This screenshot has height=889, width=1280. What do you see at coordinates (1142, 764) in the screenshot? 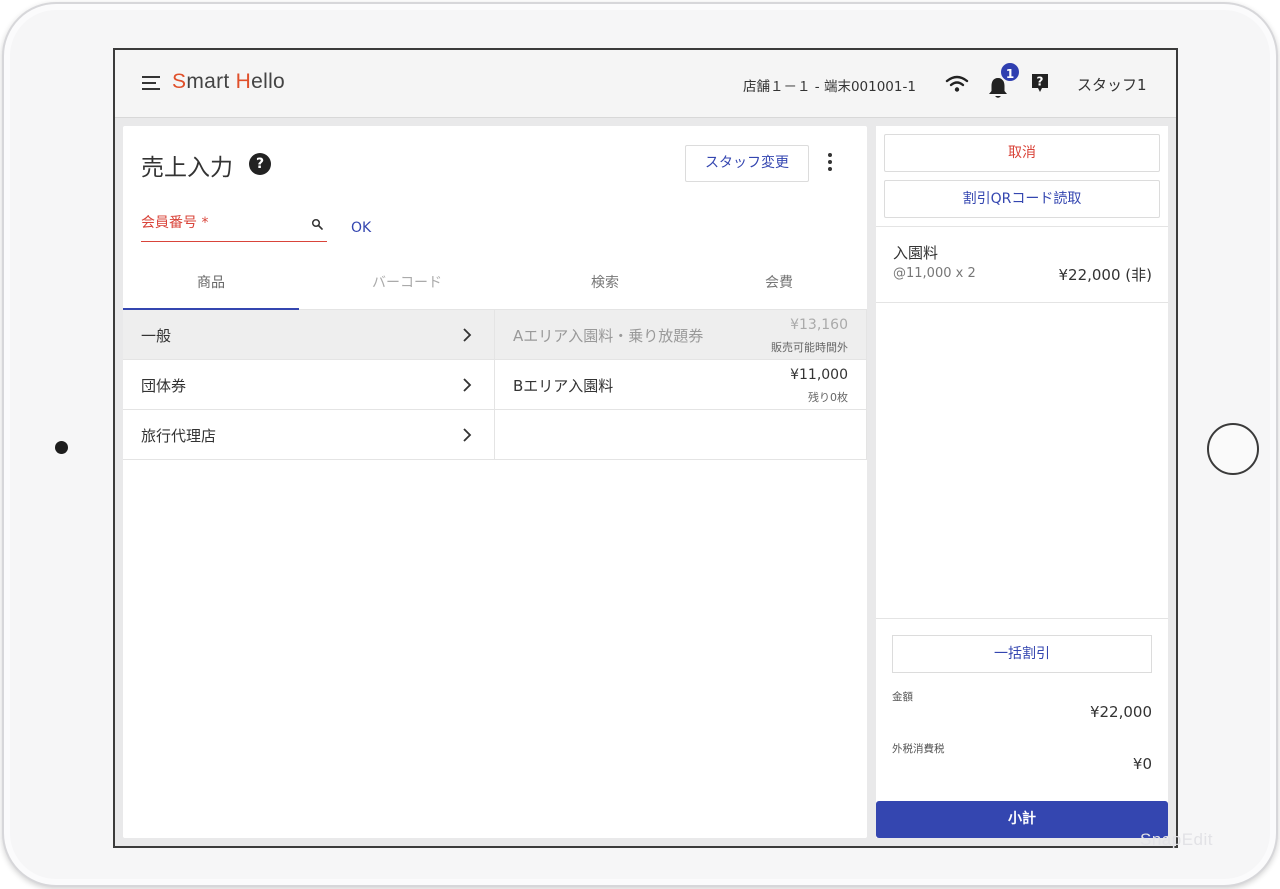
I see `tax-value: ¥0` at bounding box center [1142, 764].